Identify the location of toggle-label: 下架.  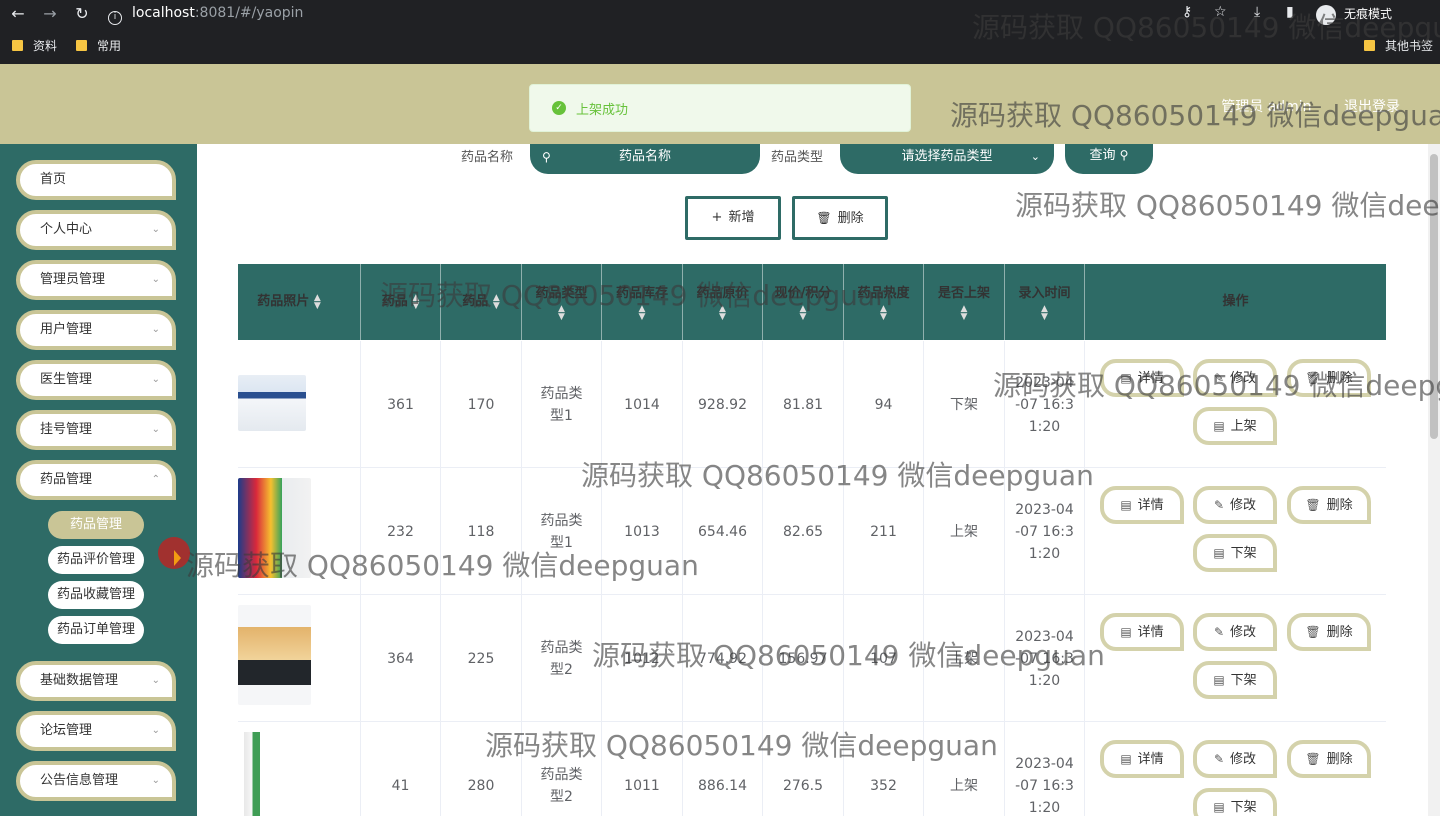
(1243, 807).